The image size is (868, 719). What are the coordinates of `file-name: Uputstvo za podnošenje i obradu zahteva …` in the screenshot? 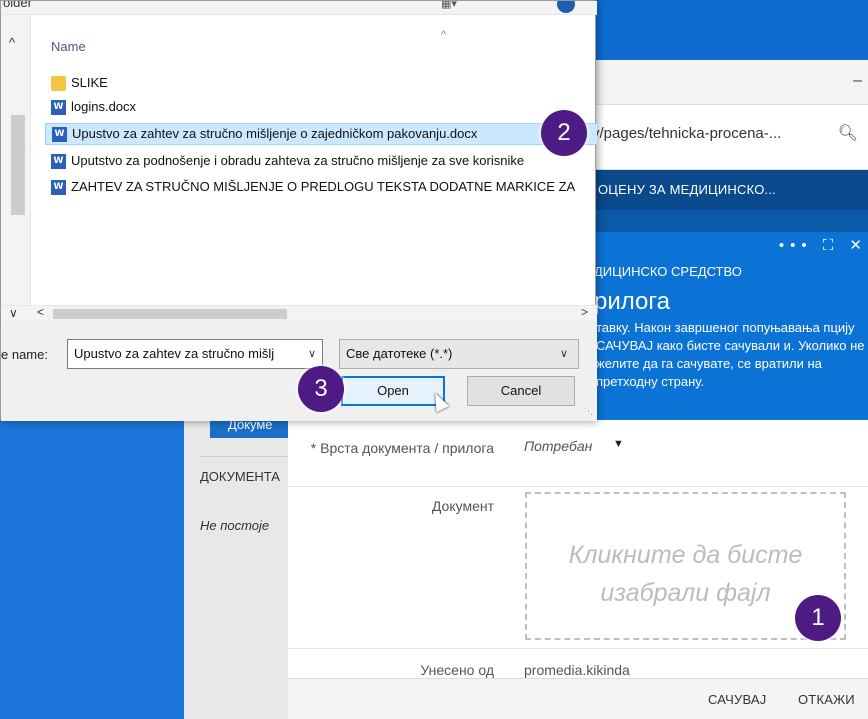 It's located at (297, 160).